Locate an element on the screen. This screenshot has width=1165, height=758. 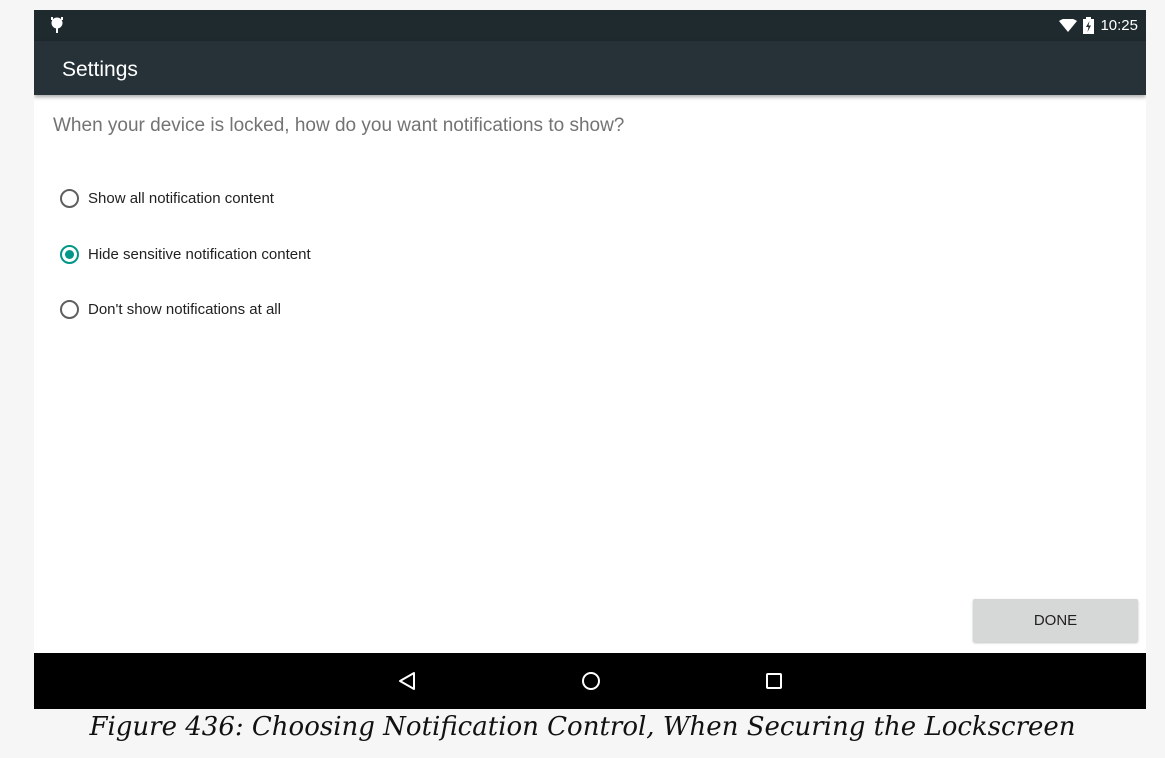
status-right-group: 10:25 is located at coordinates (1098, 25).